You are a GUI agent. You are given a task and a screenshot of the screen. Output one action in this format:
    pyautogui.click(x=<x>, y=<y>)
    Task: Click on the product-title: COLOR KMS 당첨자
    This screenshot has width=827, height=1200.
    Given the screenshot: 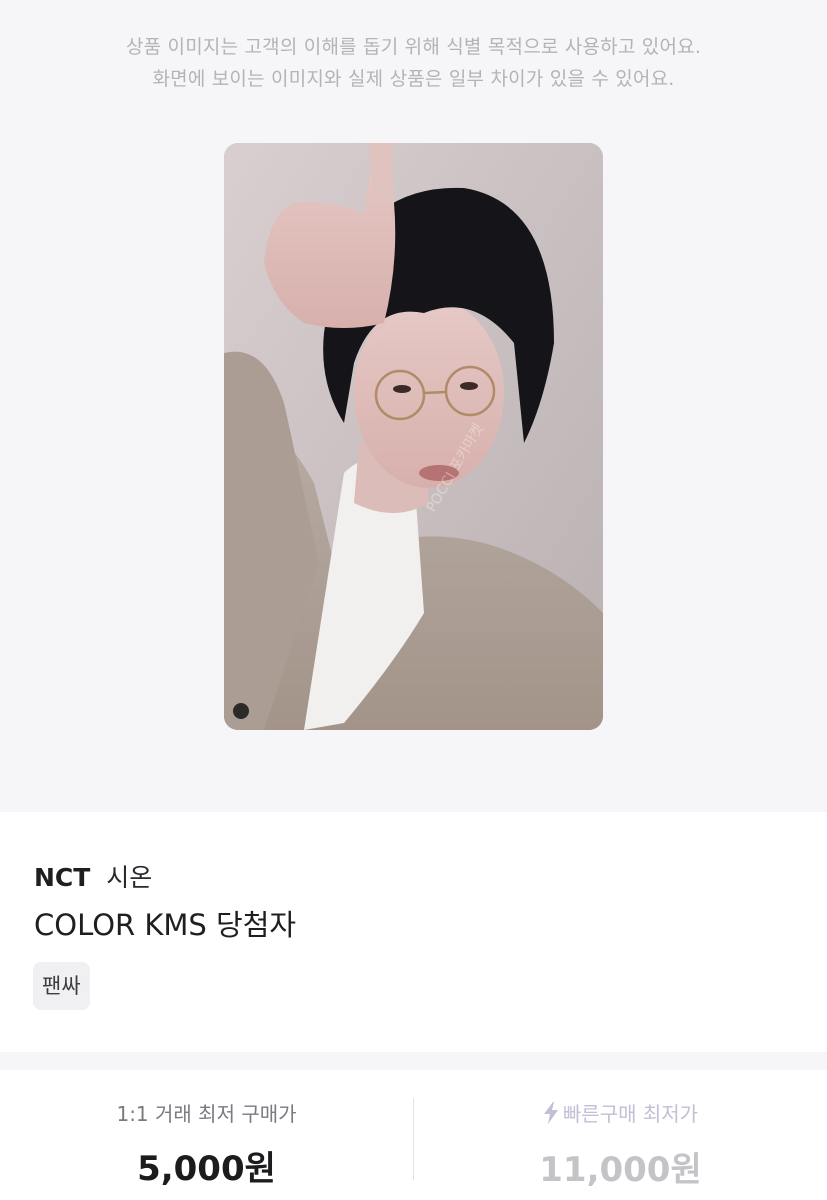 What is the action you would take?
    pyautogui.click(x=165, y=925)
    